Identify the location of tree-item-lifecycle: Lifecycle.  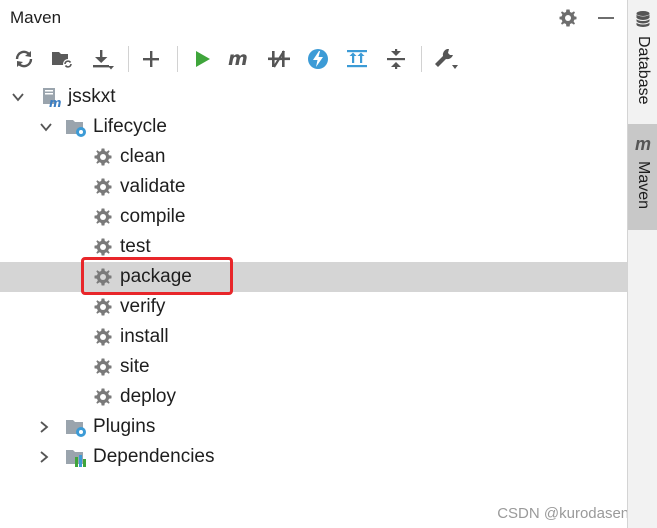
(313, 127).